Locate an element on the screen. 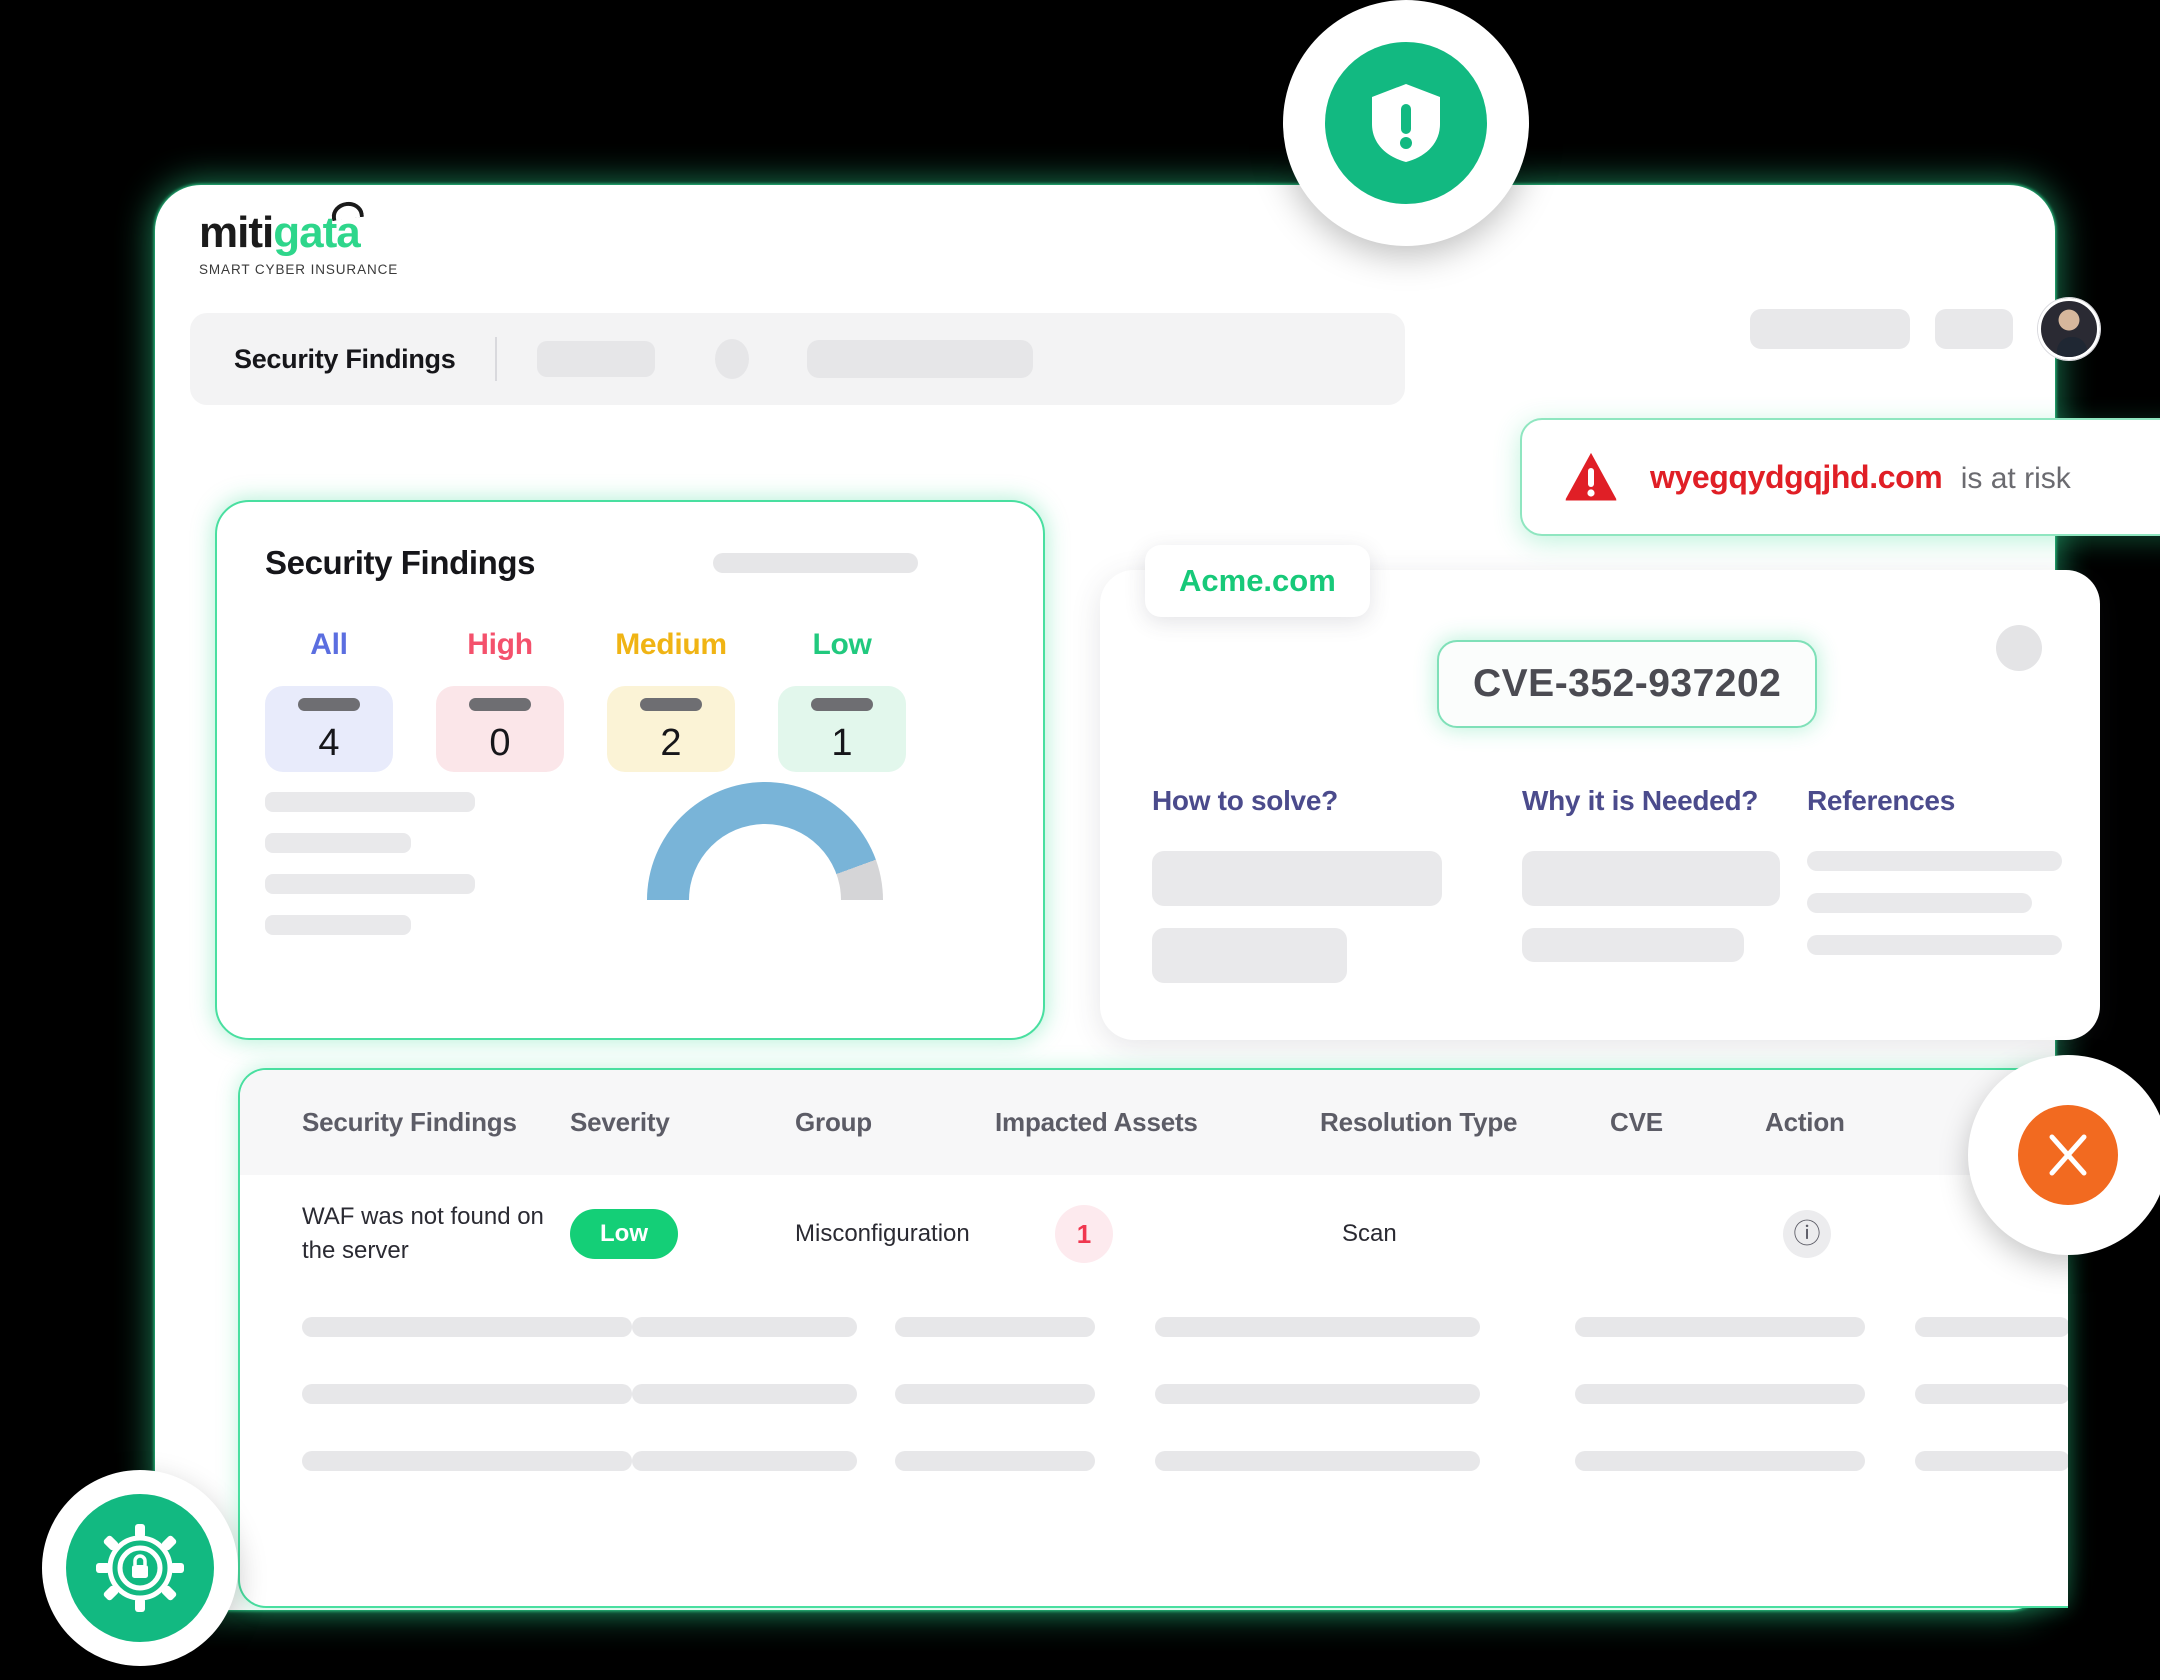 This screenshot has width=2160, height=1680. gear-badge is located at coordinates (140, 1568).